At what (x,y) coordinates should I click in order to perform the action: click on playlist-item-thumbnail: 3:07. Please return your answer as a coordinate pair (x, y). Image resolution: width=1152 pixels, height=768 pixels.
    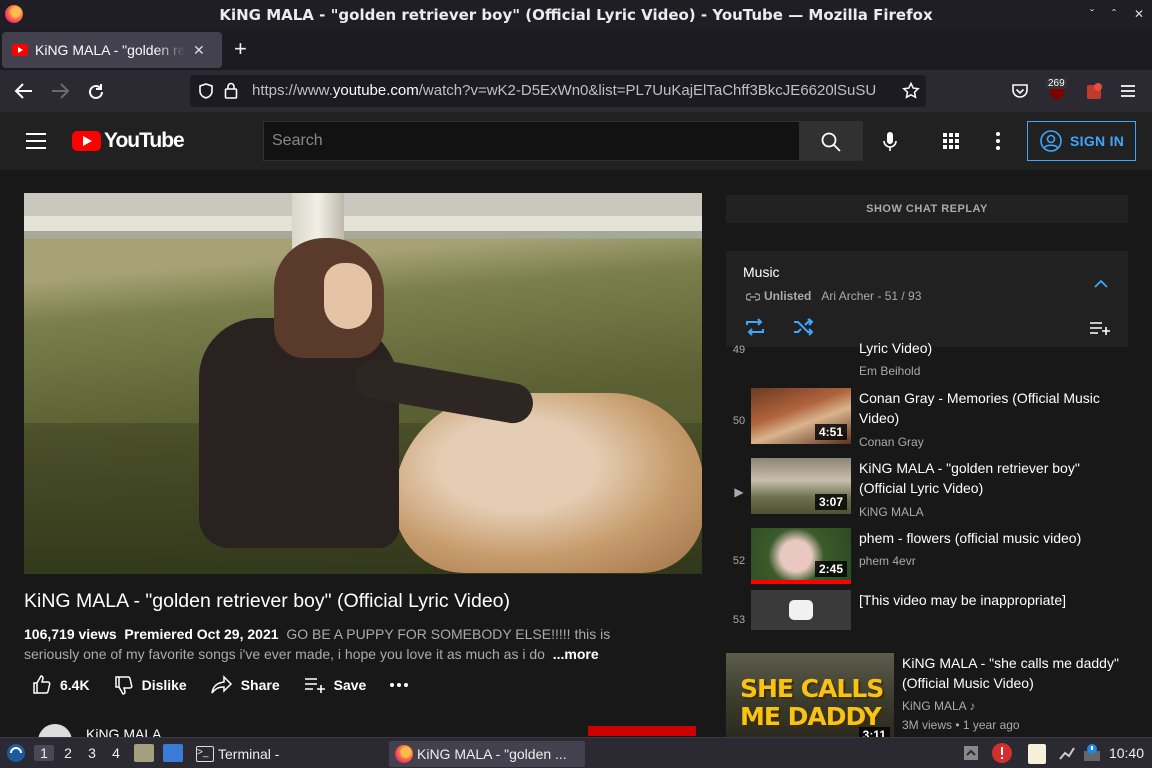
    Looking at the image, I should click on (801, 486).